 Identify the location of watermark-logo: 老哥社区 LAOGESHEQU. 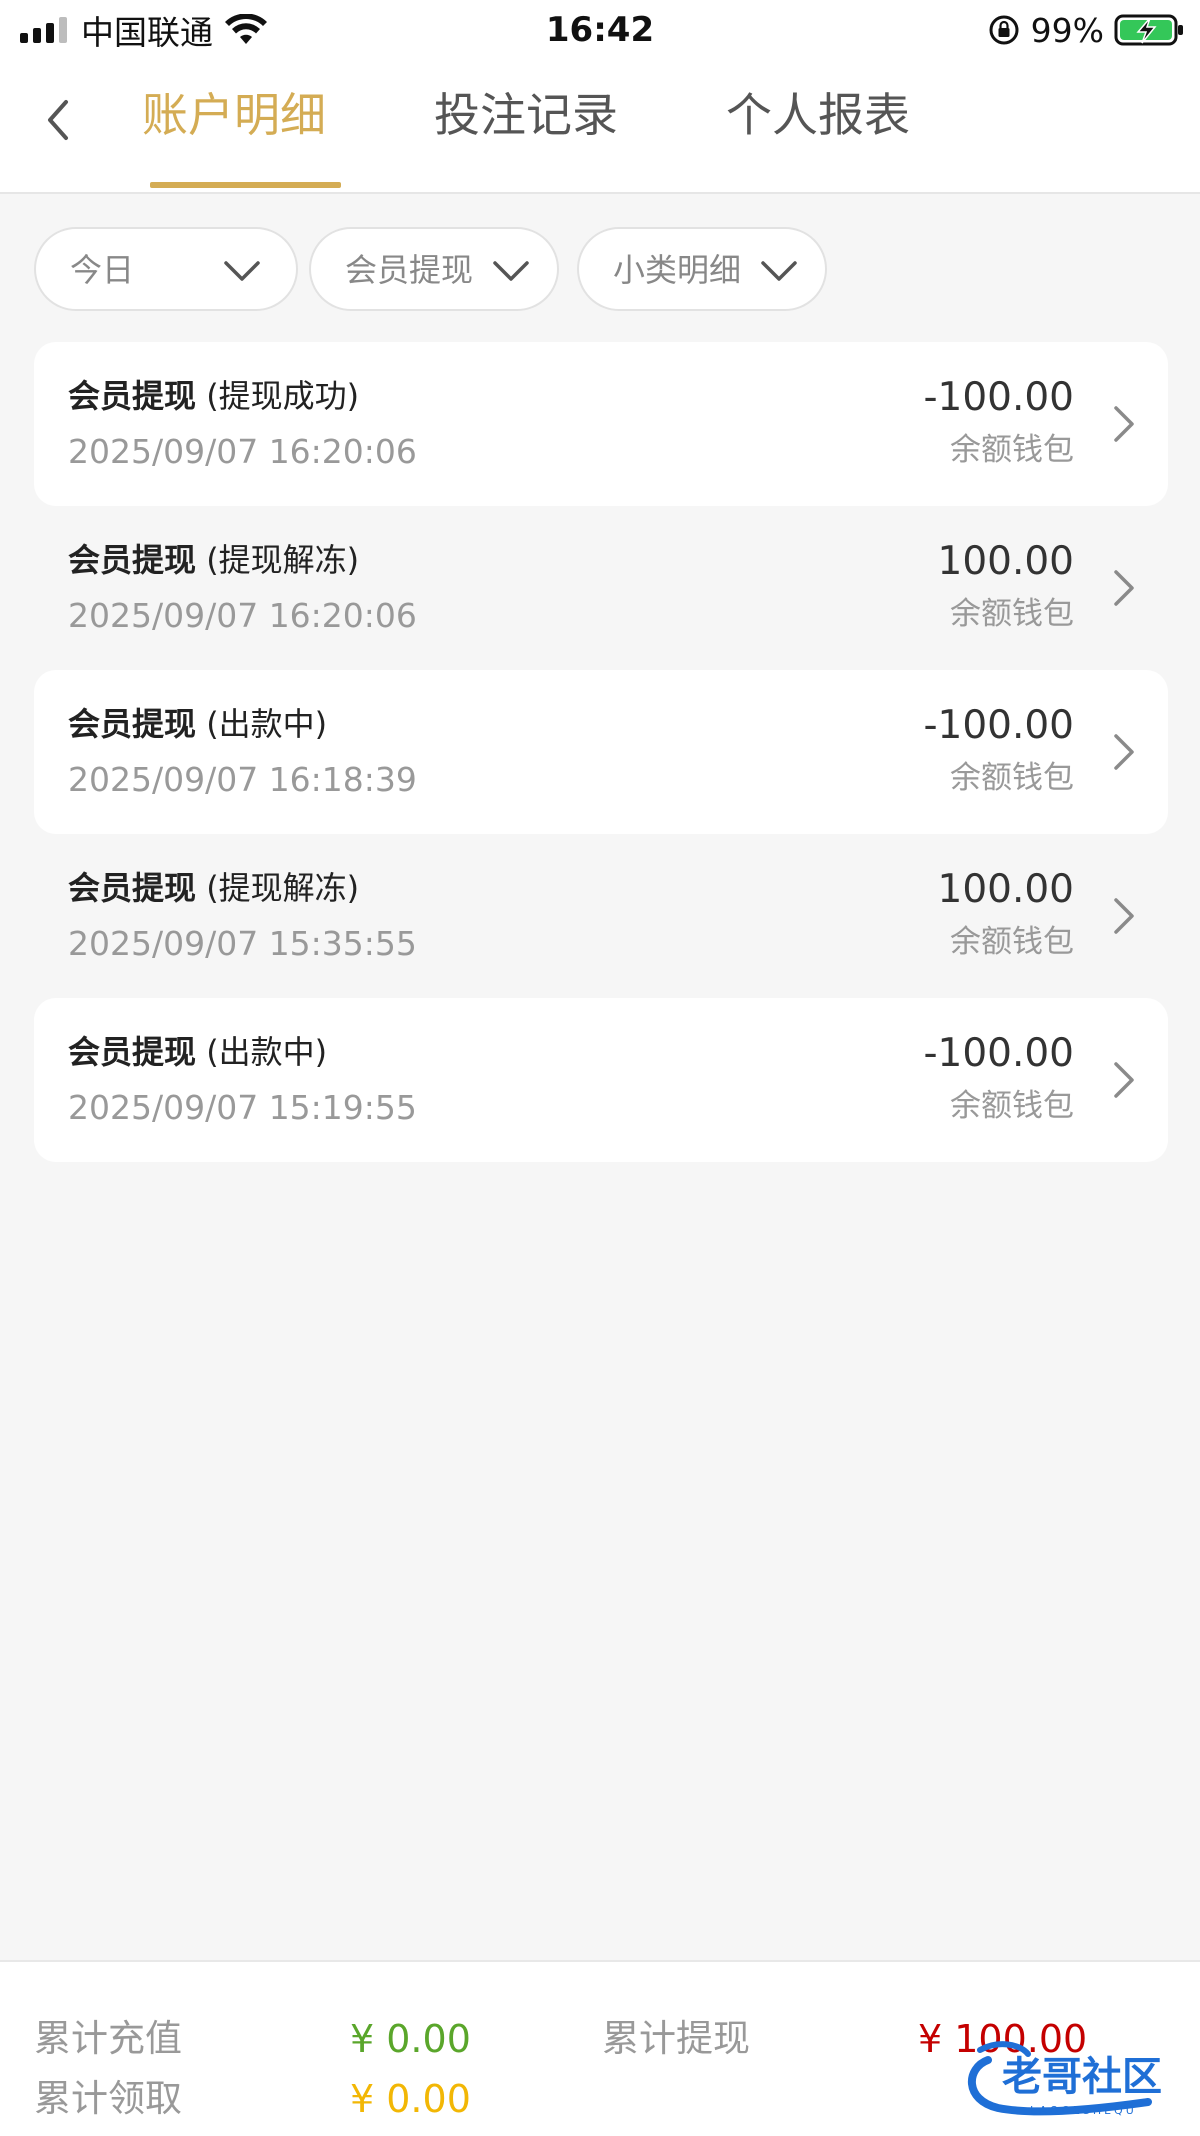
(1065, 2079).